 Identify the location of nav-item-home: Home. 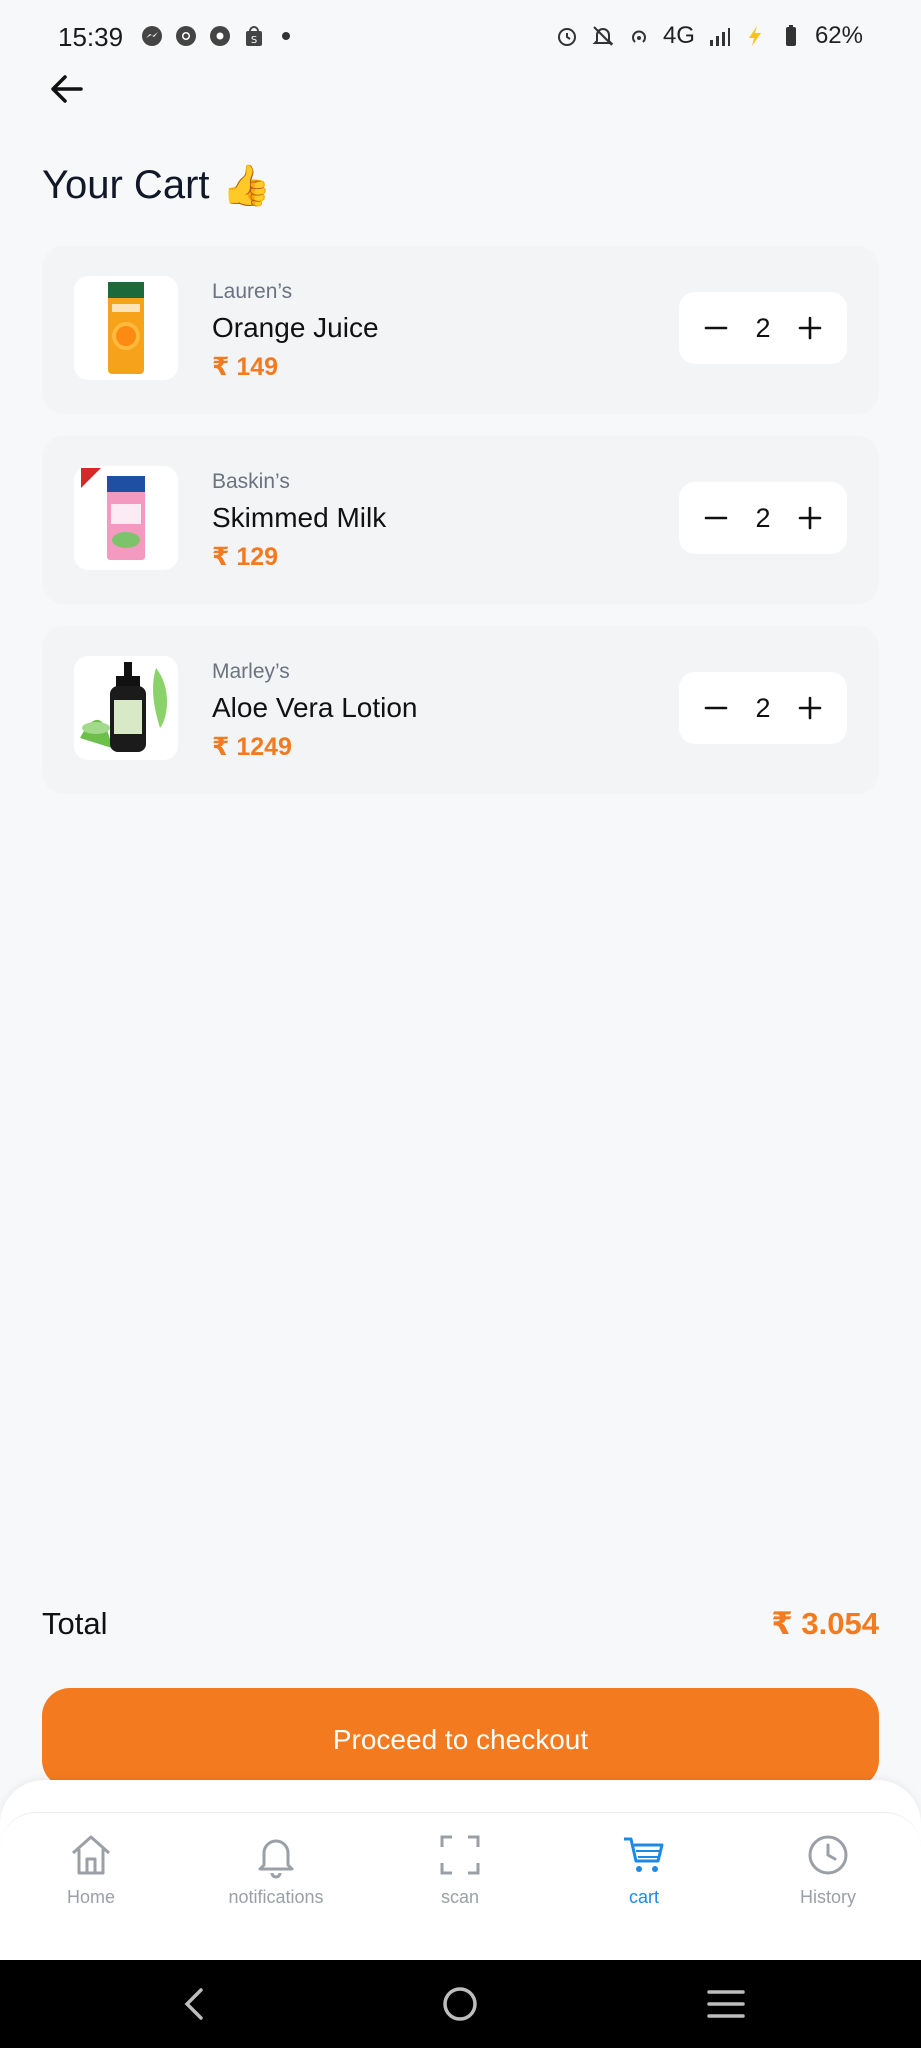
(91, 1869).